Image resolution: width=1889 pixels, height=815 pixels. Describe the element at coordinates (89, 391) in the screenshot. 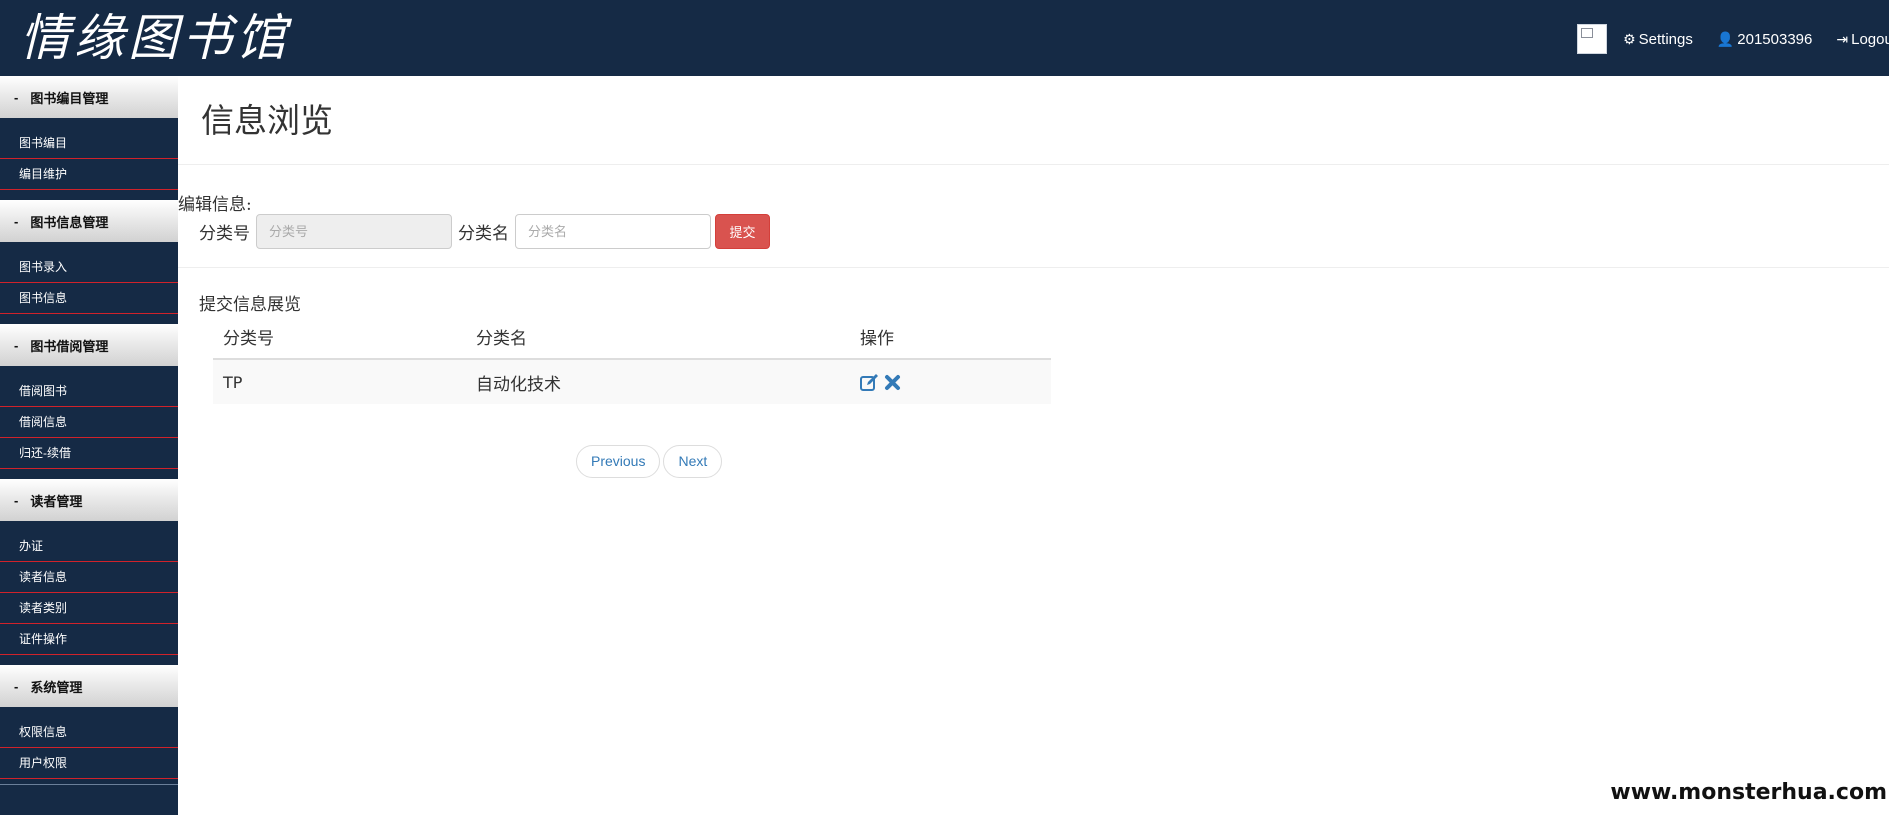

I see `sidebar-item-borrow-book: 借阅图书` at that location.